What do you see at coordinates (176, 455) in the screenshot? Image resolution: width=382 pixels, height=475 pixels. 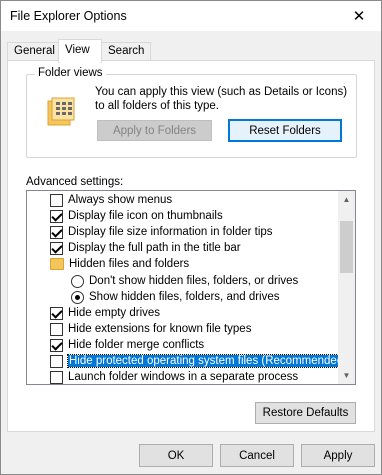 I see `ok-button: OK` at bounding box center [176, 455].